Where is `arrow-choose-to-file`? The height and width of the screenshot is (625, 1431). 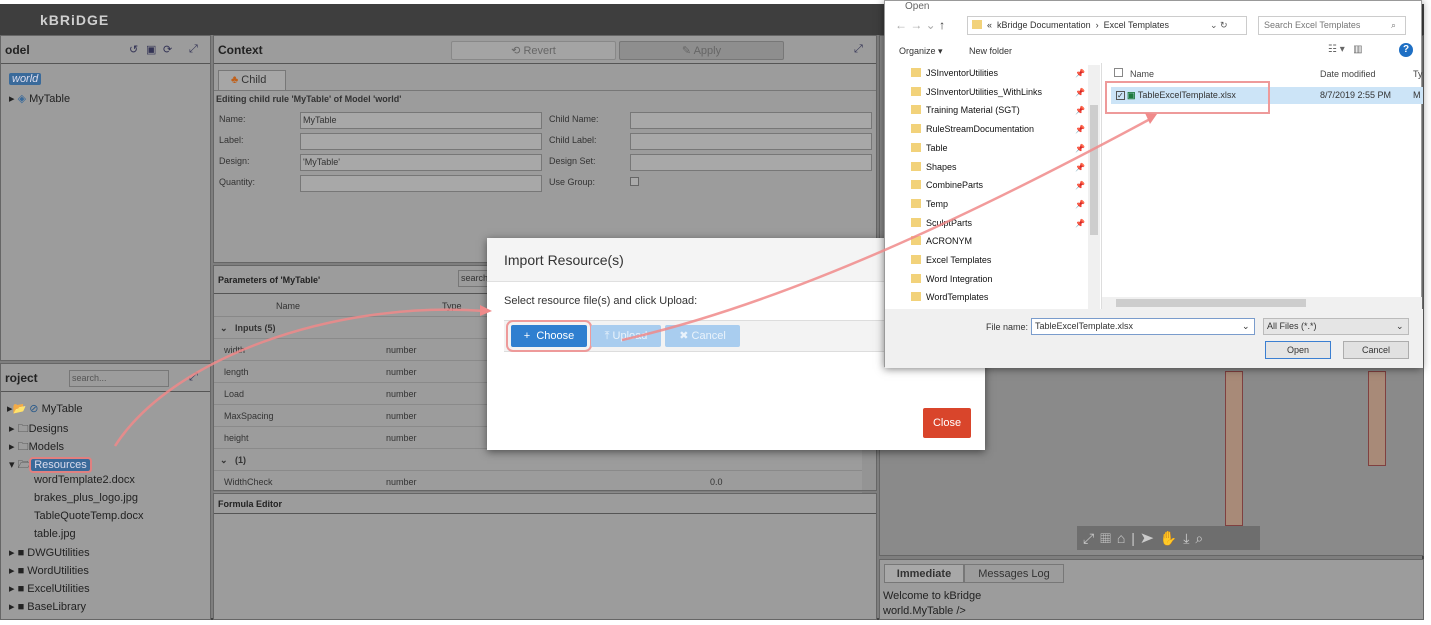 arrow-choose-to-file is located at coordinates (887, 229).